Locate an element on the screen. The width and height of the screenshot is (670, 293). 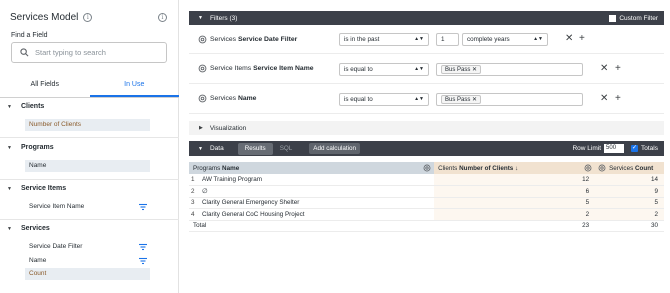
search-icon is located at coordinates (24, 52).